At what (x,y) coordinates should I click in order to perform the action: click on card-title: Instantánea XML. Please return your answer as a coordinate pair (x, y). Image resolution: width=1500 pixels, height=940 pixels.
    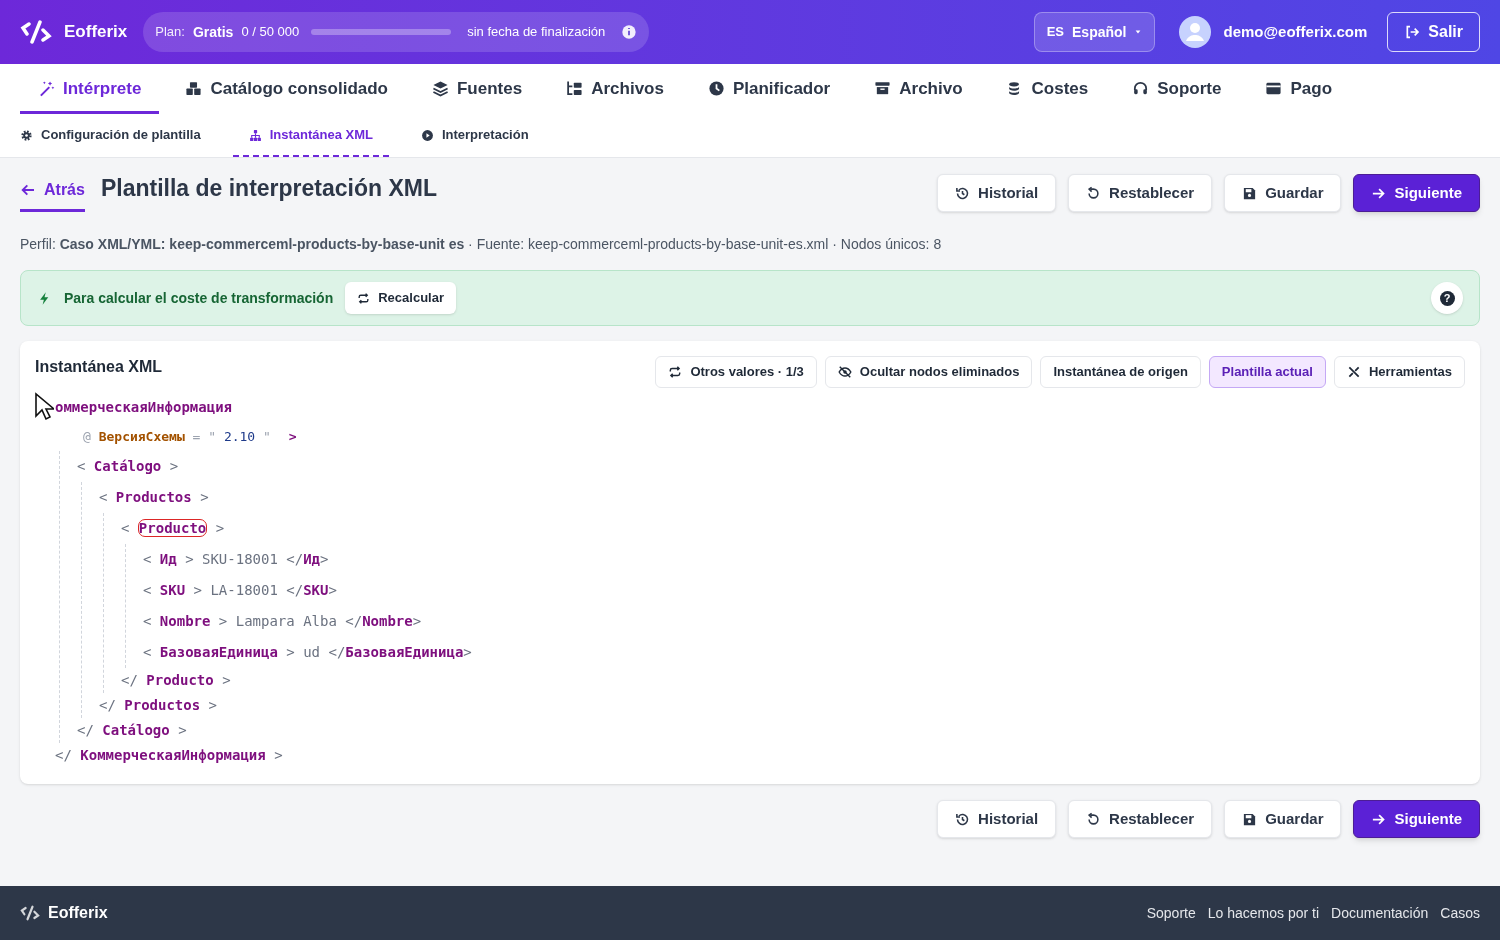
    Looking at the image, I should click on (99, 367).